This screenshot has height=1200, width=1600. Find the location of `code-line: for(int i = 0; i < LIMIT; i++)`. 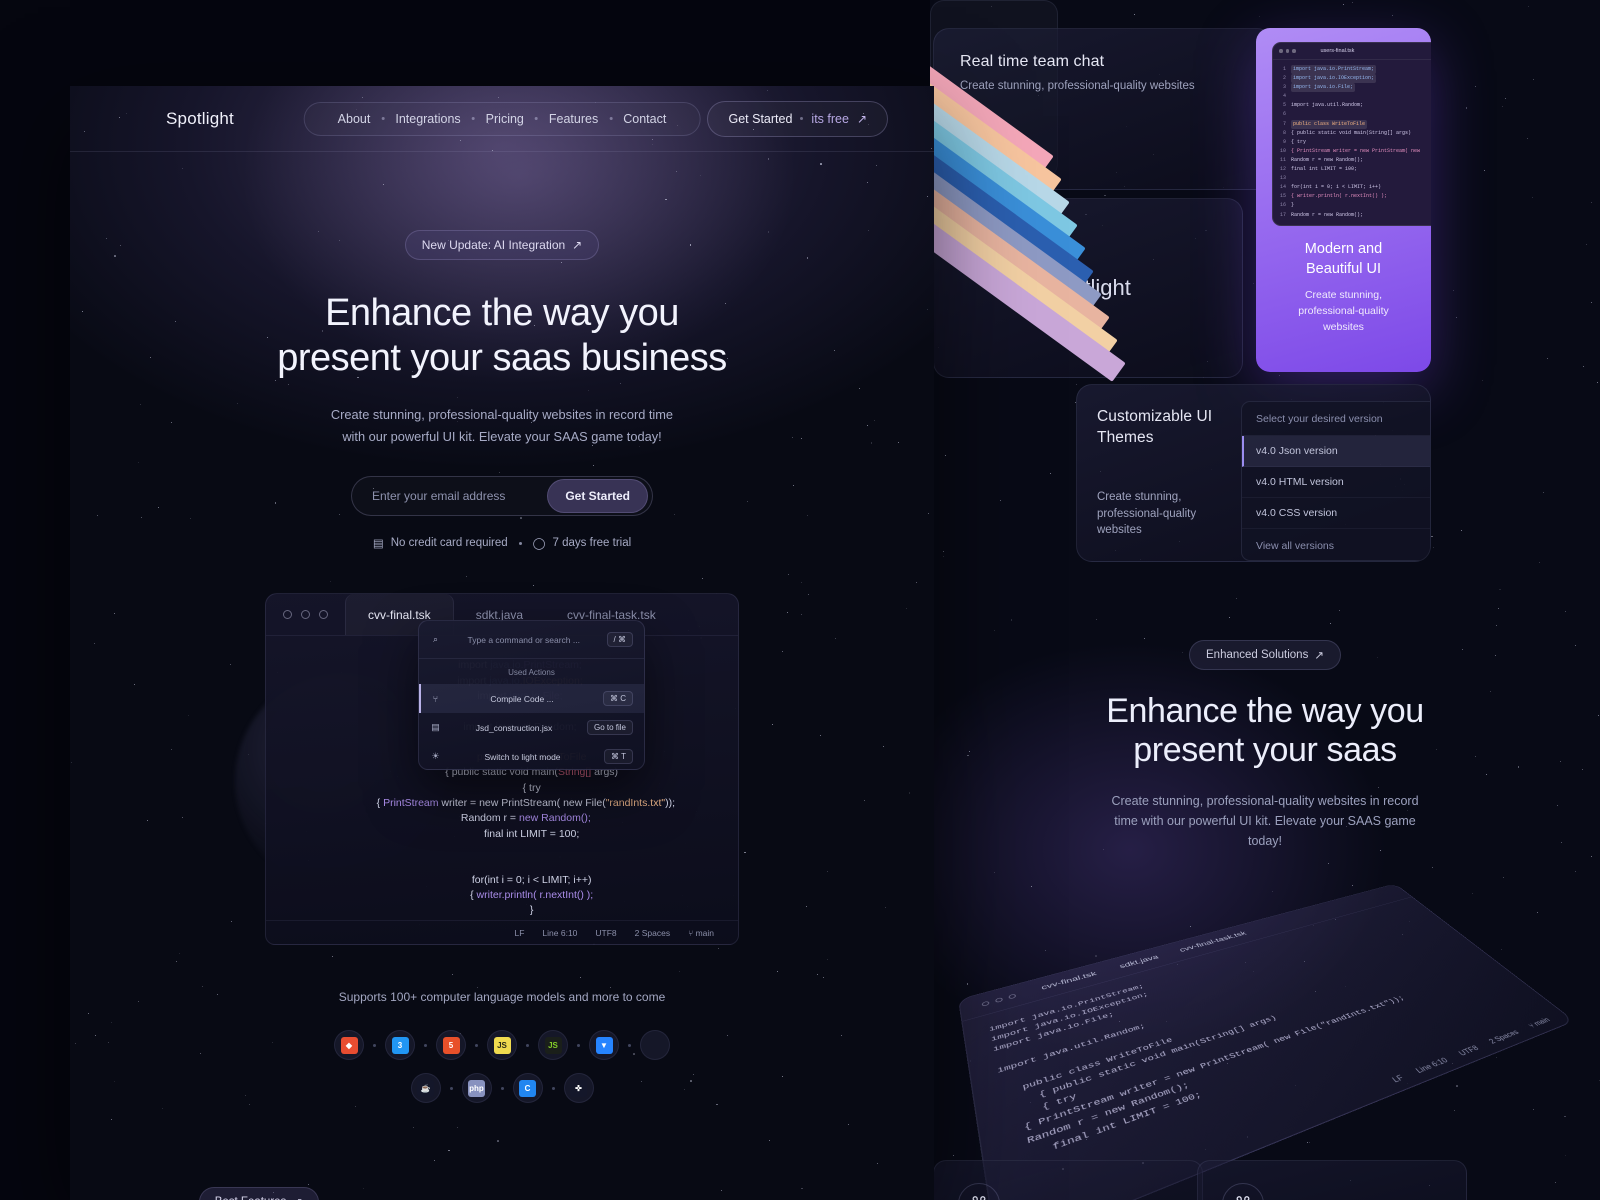

code-line: for(int i = 0; i < LIMIT; i++) is located at coordinates (520, 879).